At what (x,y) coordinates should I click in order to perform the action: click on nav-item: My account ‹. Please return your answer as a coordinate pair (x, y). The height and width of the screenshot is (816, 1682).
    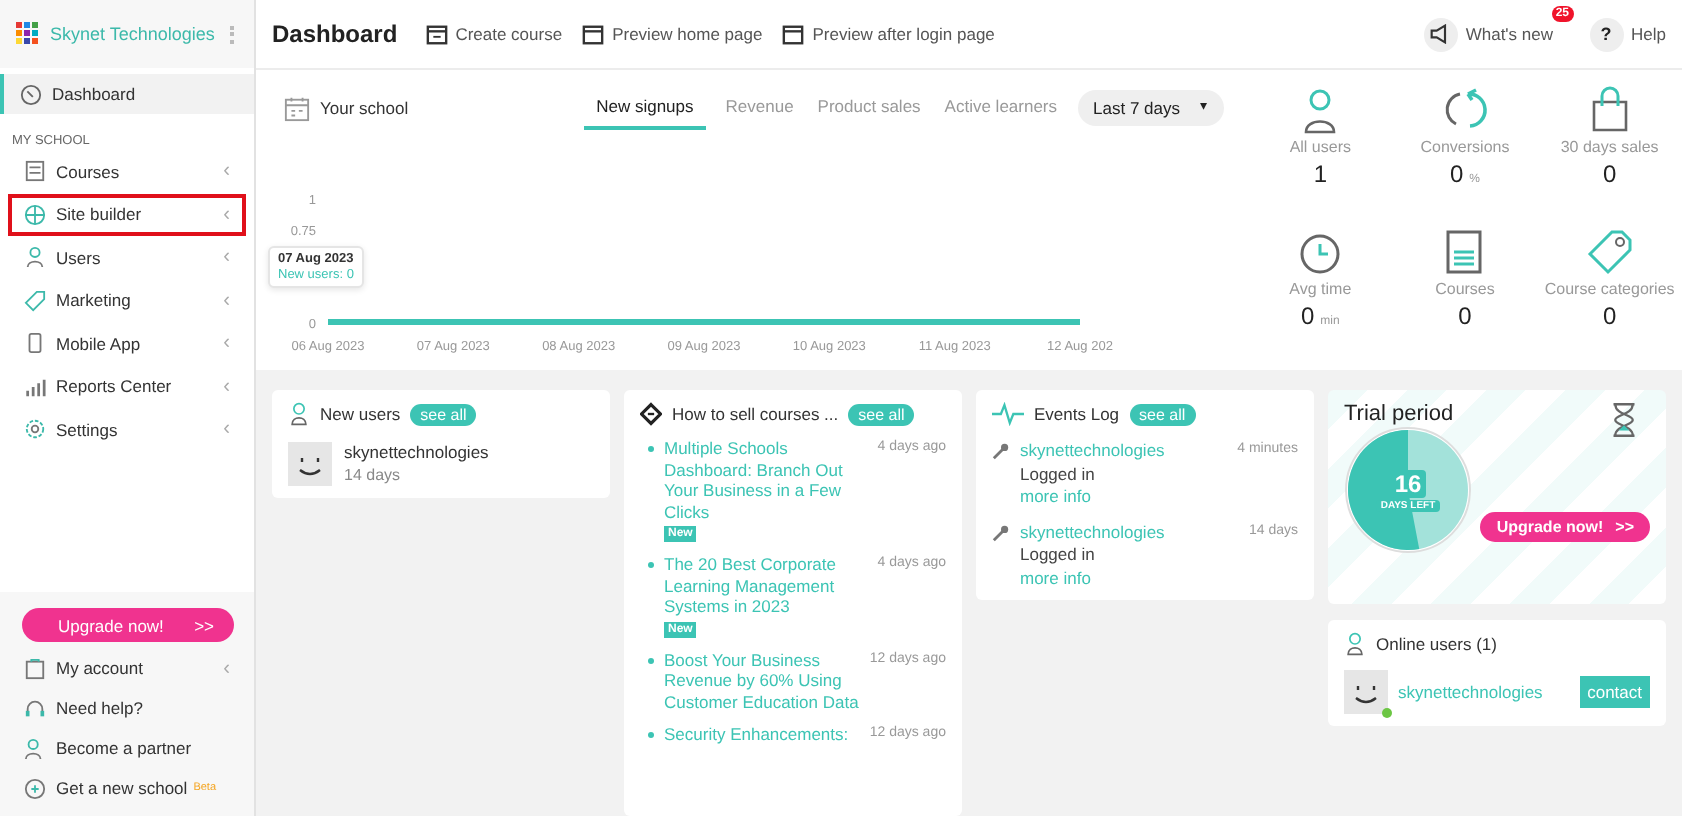
    Looking at the image, I should click on (127, 668).